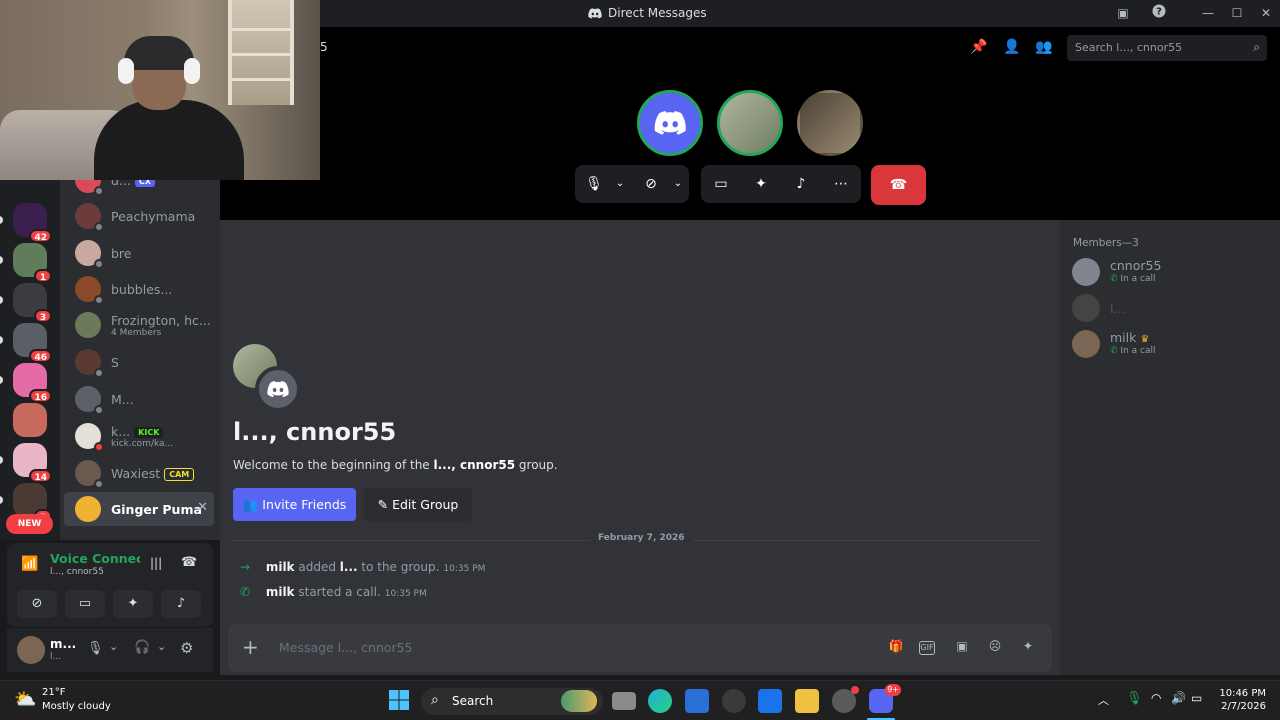 The height and width of the screenshot is (720, 1280). Describe the element at coordinates (133, 604) in the screenshot. I see `activities-button: ✦` at that location.